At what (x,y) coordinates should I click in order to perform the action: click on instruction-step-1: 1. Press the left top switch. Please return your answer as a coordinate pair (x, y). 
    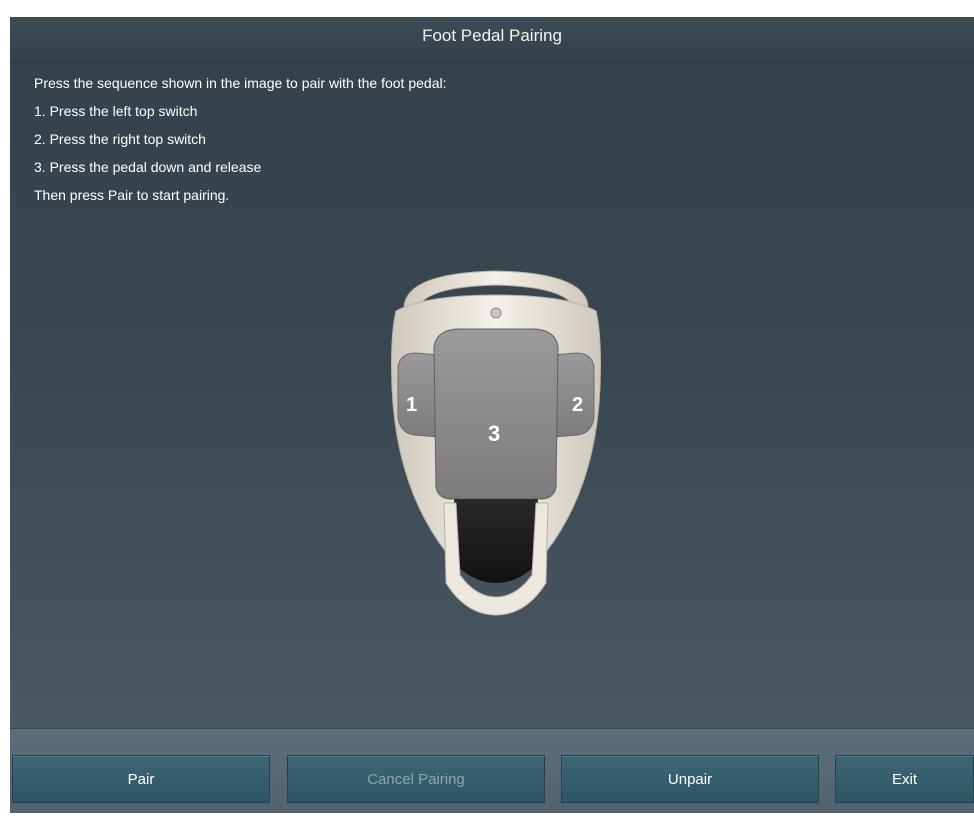
    Looking at the image, I should click on (116, 111).